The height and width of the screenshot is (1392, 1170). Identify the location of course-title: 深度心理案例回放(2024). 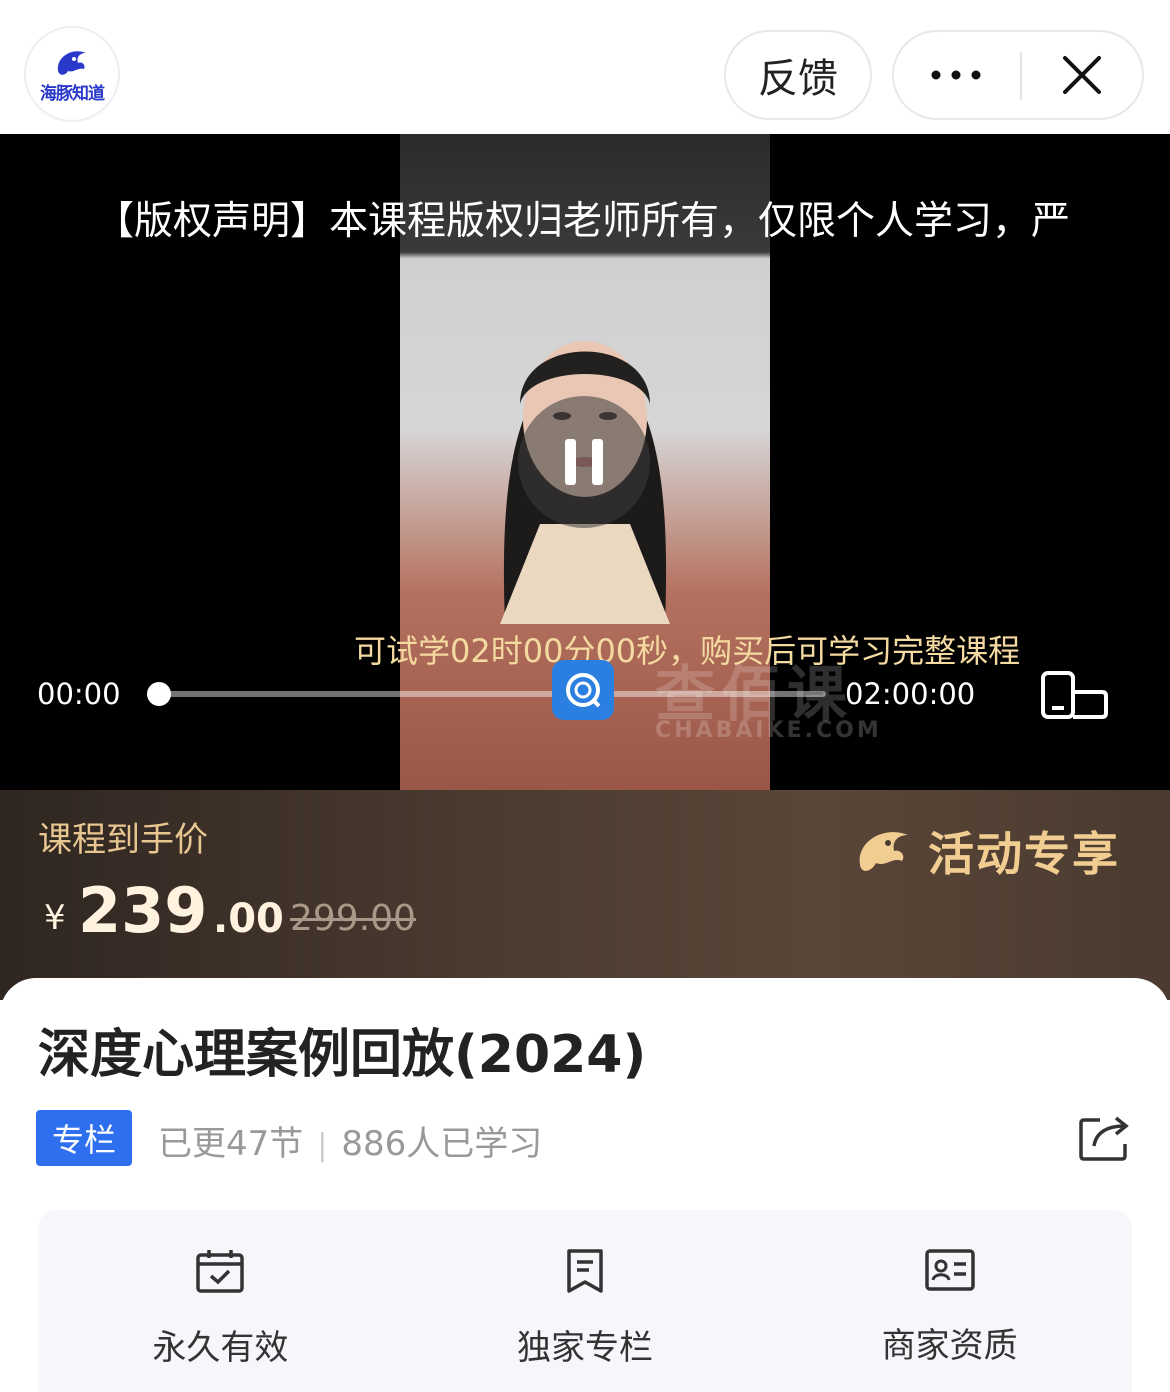
(342, 1055).